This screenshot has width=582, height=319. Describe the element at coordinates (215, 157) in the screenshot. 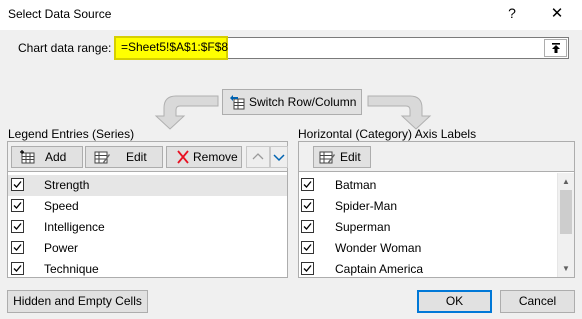

I see `remove-series-label: Remove` at that location.